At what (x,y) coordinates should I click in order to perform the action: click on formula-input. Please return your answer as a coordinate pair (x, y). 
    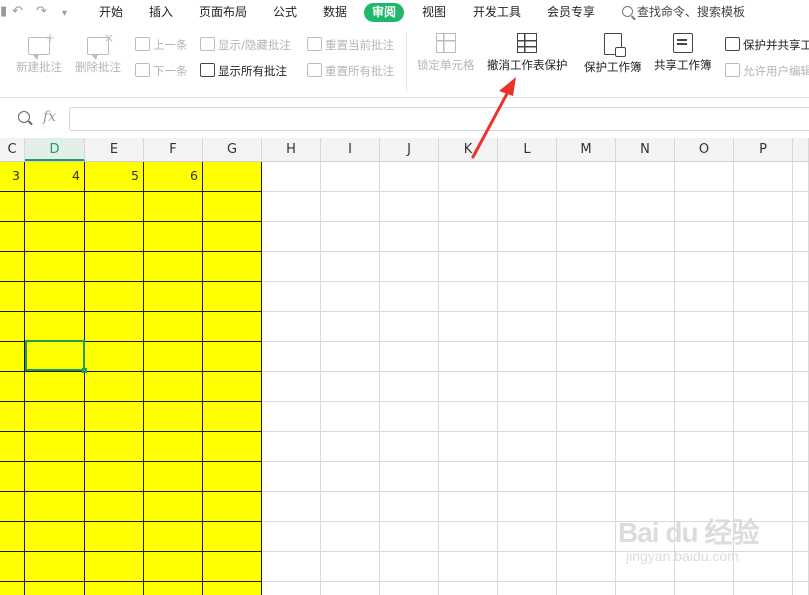
    Looking at the image, I should click on (439, 119).